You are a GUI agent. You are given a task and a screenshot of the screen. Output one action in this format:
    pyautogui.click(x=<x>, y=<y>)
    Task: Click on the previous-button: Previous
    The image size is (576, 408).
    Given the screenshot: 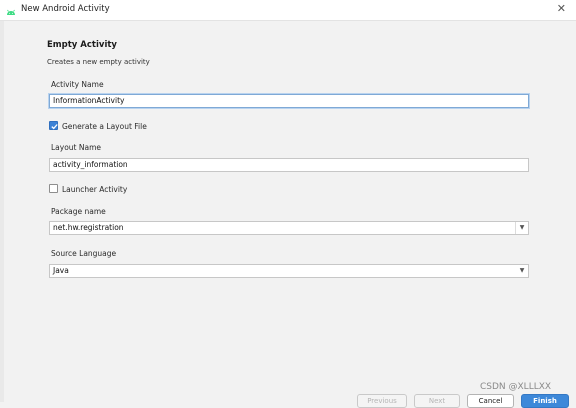 What is the action you would take?
    pyautogui.click(x=382, y=401)
    